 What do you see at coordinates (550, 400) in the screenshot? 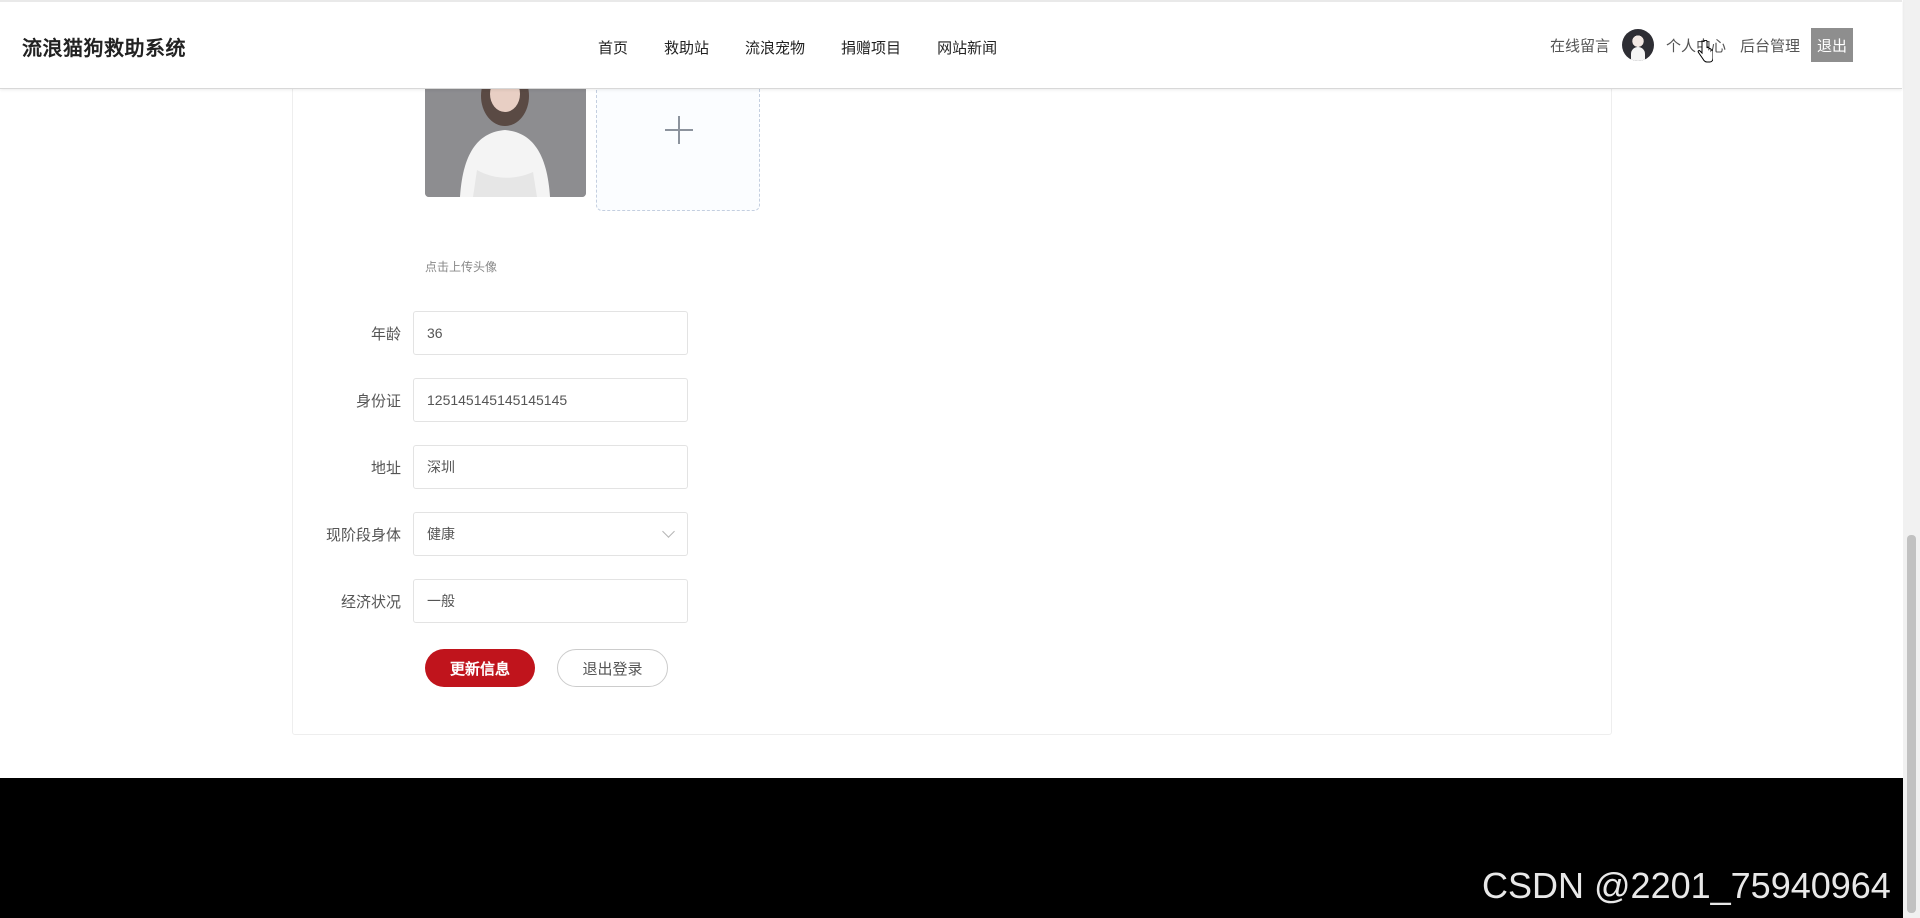
I see `id-card-input: 125145145145145145` at bounding box center [550, 400].